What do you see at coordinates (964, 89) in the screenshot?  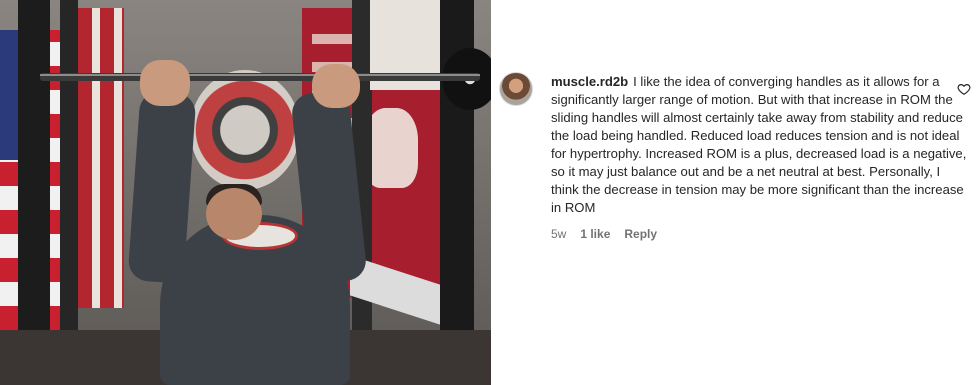 I see `heart-outline-icon` at bounding box center [964, 89].